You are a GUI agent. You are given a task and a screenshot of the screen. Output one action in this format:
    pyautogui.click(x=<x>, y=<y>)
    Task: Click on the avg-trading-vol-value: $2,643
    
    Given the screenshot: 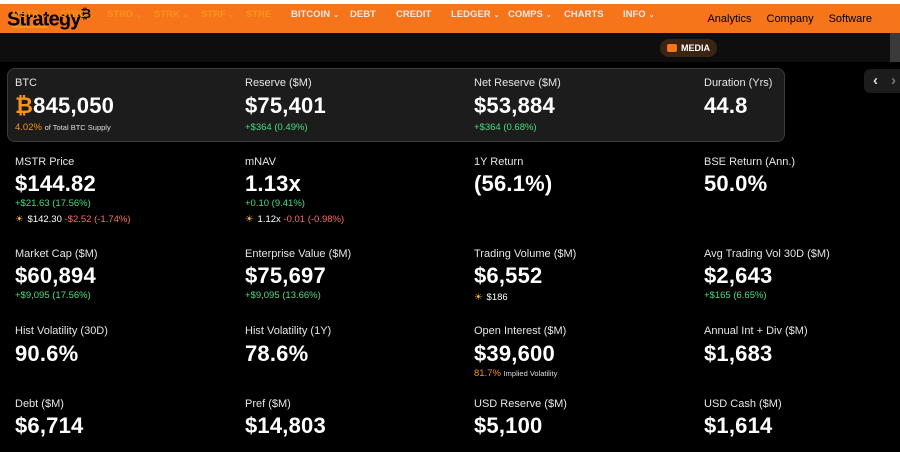 What is the action you would take?
    pyautogui.click(x=738, y=275)
    